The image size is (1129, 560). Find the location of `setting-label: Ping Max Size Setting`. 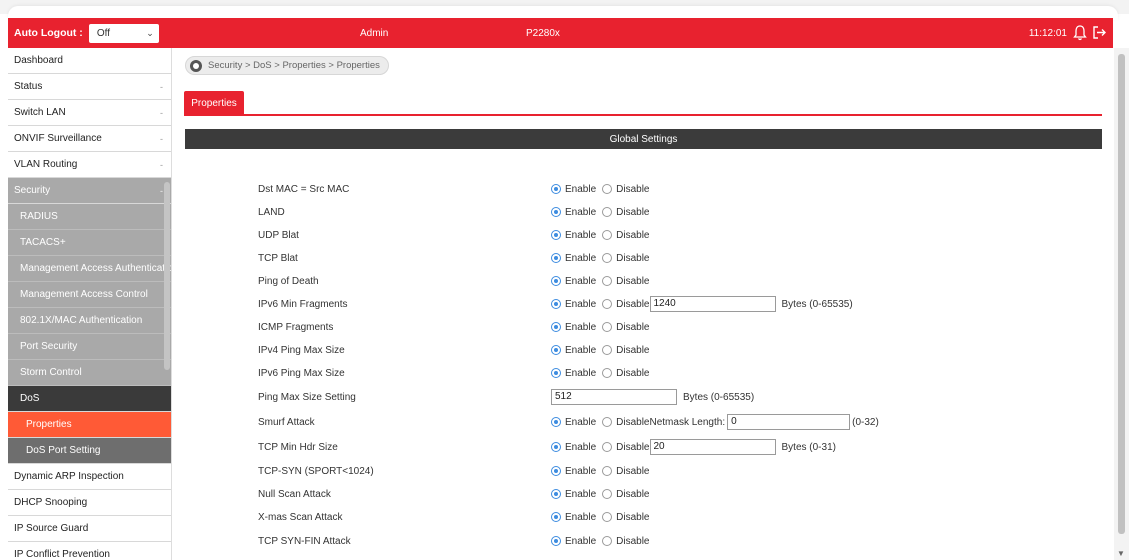

setting-label: Ping Max Size Setting is located at coordinates (307, 397).